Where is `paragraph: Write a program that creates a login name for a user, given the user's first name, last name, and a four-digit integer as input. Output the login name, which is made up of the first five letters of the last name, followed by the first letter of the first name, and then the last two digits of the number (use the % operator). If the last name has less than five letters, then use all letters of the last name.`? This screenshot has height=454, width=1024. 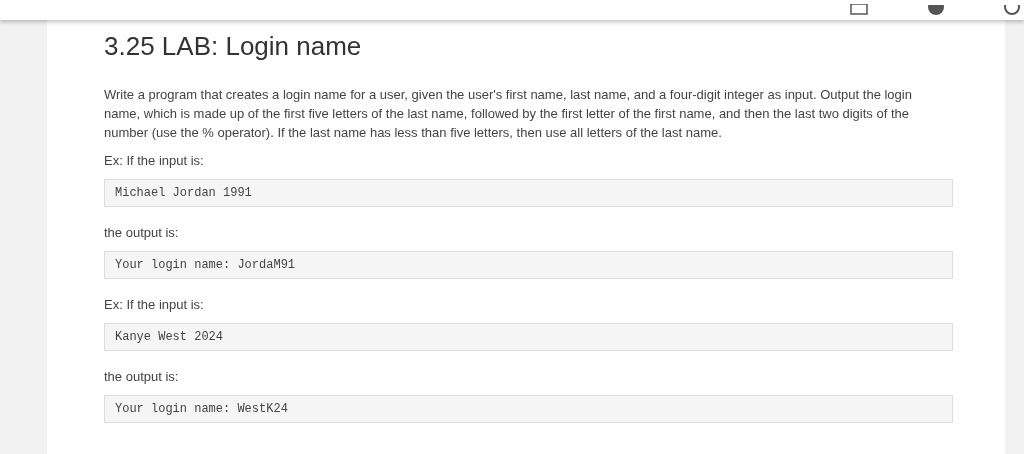 paragraph: Write a program that creates a login name for a user, given the user's first name, last name, and a four-digit integer as input. Output the login name, which is made up of the first five letters of the last name, followed by the first letter of the first name, and then the last two digits of the number (use the % operator). If the last name has less than five letters, then use all letters of the last name. is located at coordinates (508, 113).